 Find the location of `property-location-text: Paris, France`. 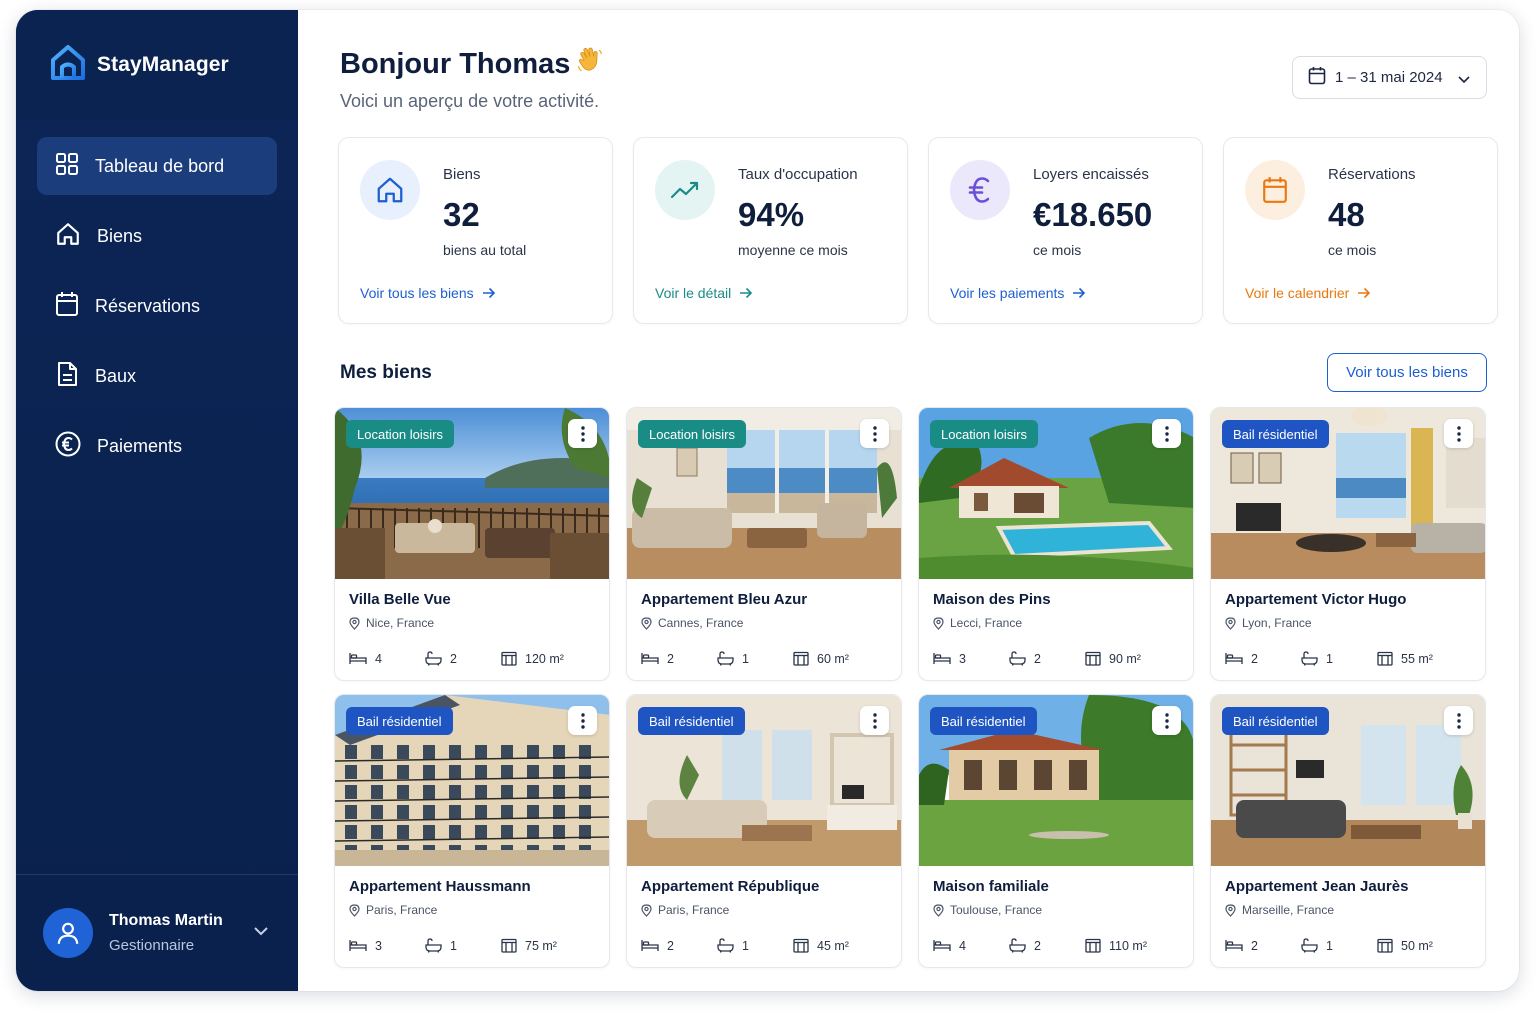

property-location-text: Paris, France is located at coordinates (402, 910).